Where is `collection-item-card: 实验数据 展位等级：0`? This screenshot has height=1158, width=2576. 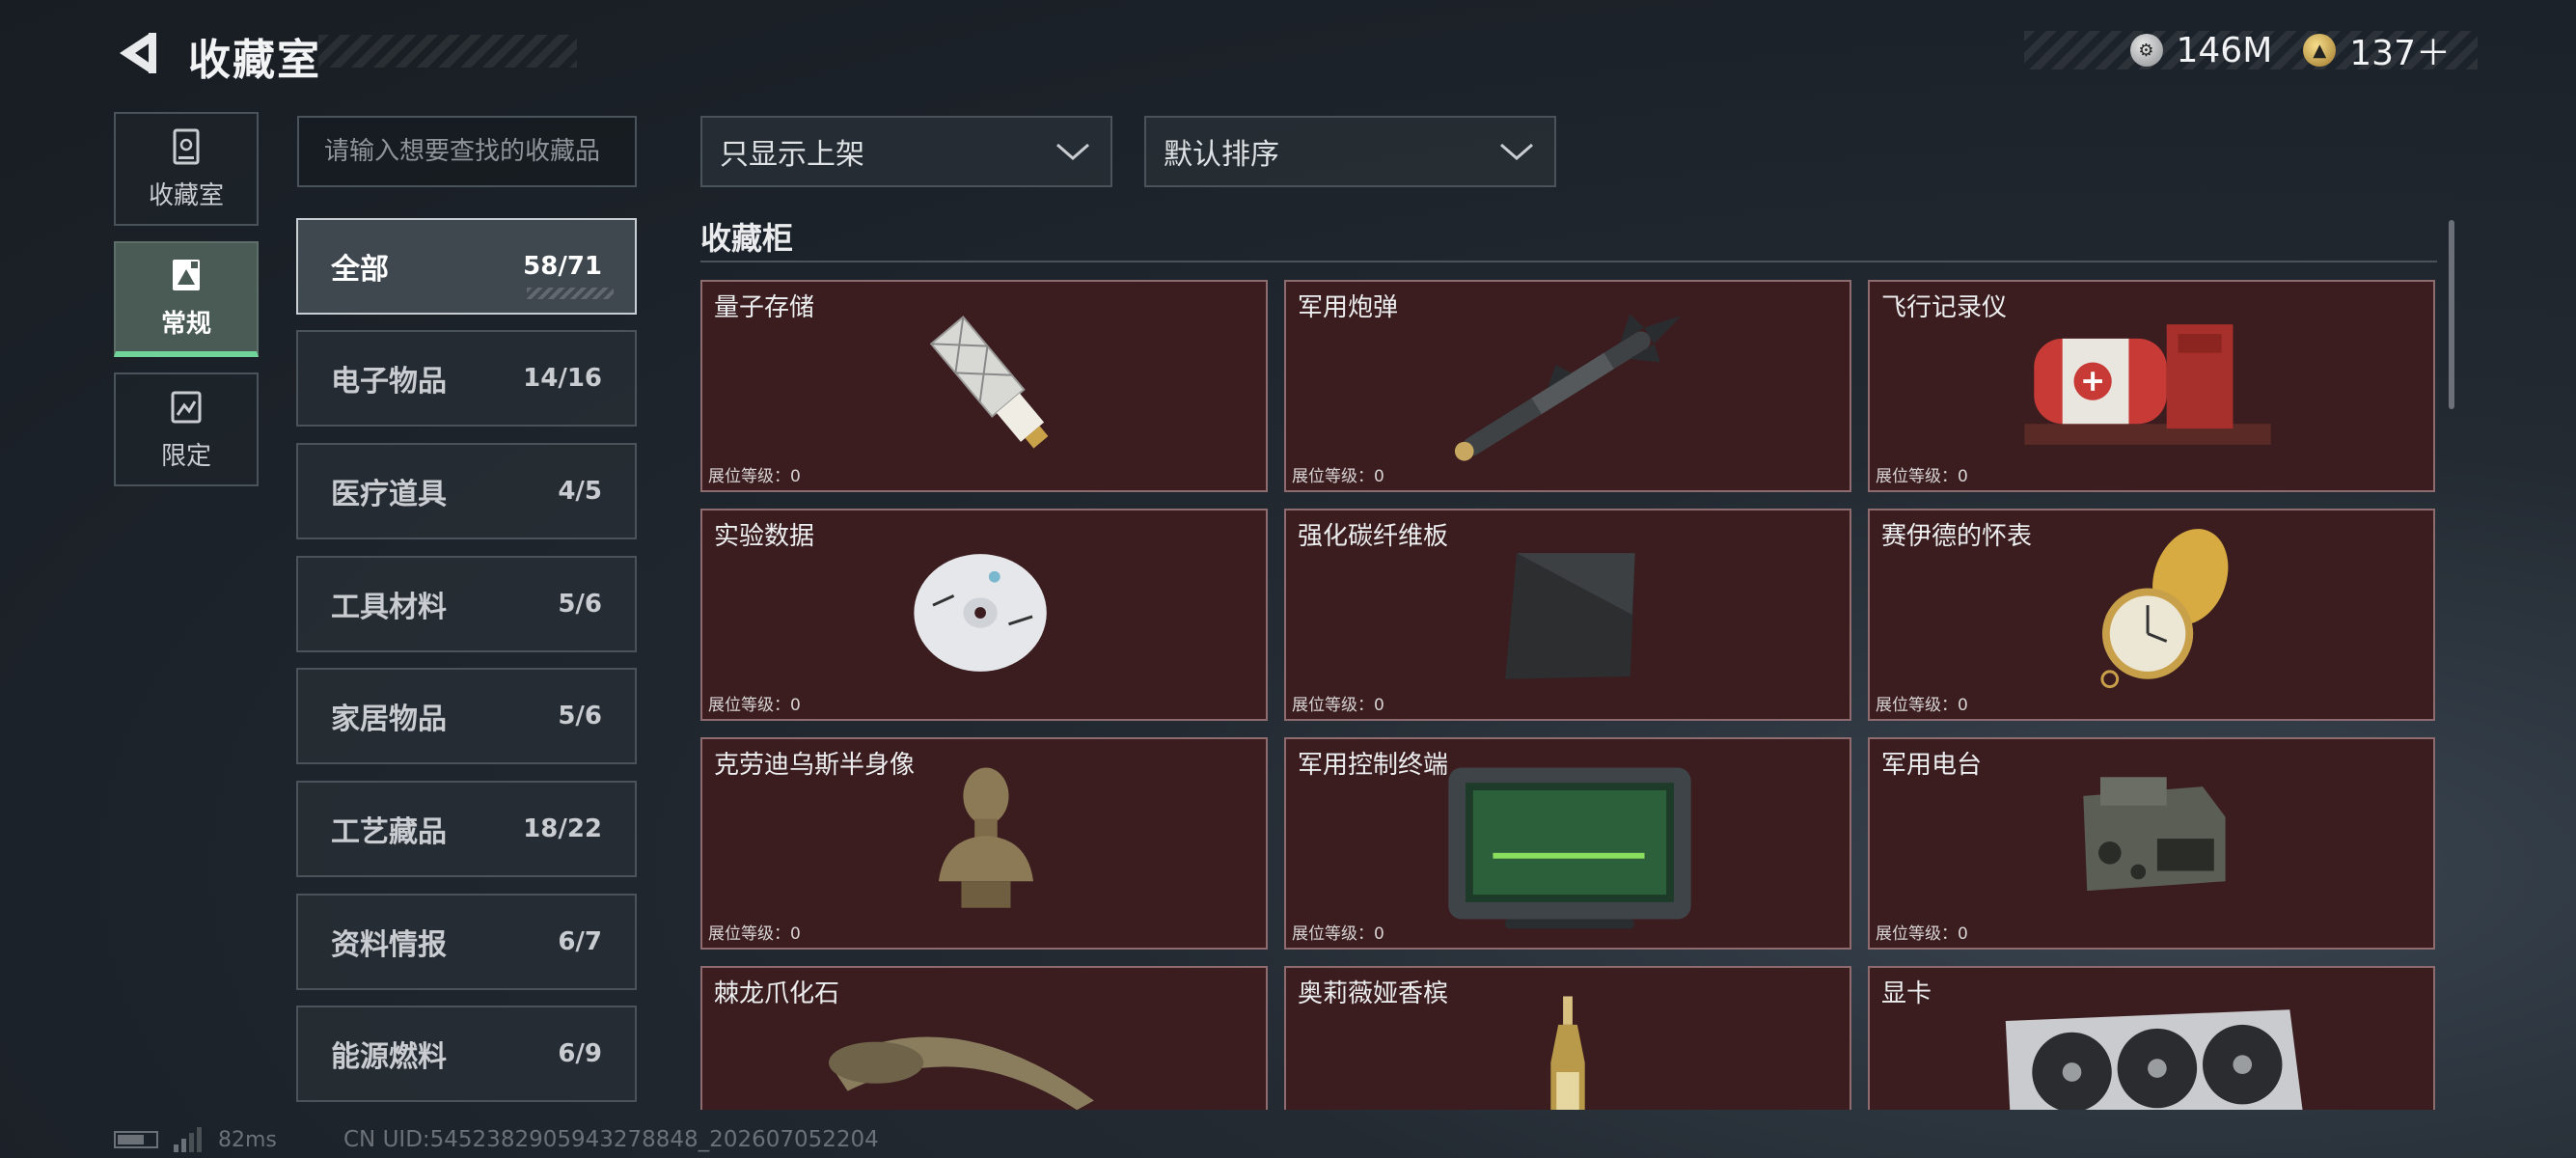
collection-item-card: 实验数据 展位等级：0 is located at coordinates (984, 615).